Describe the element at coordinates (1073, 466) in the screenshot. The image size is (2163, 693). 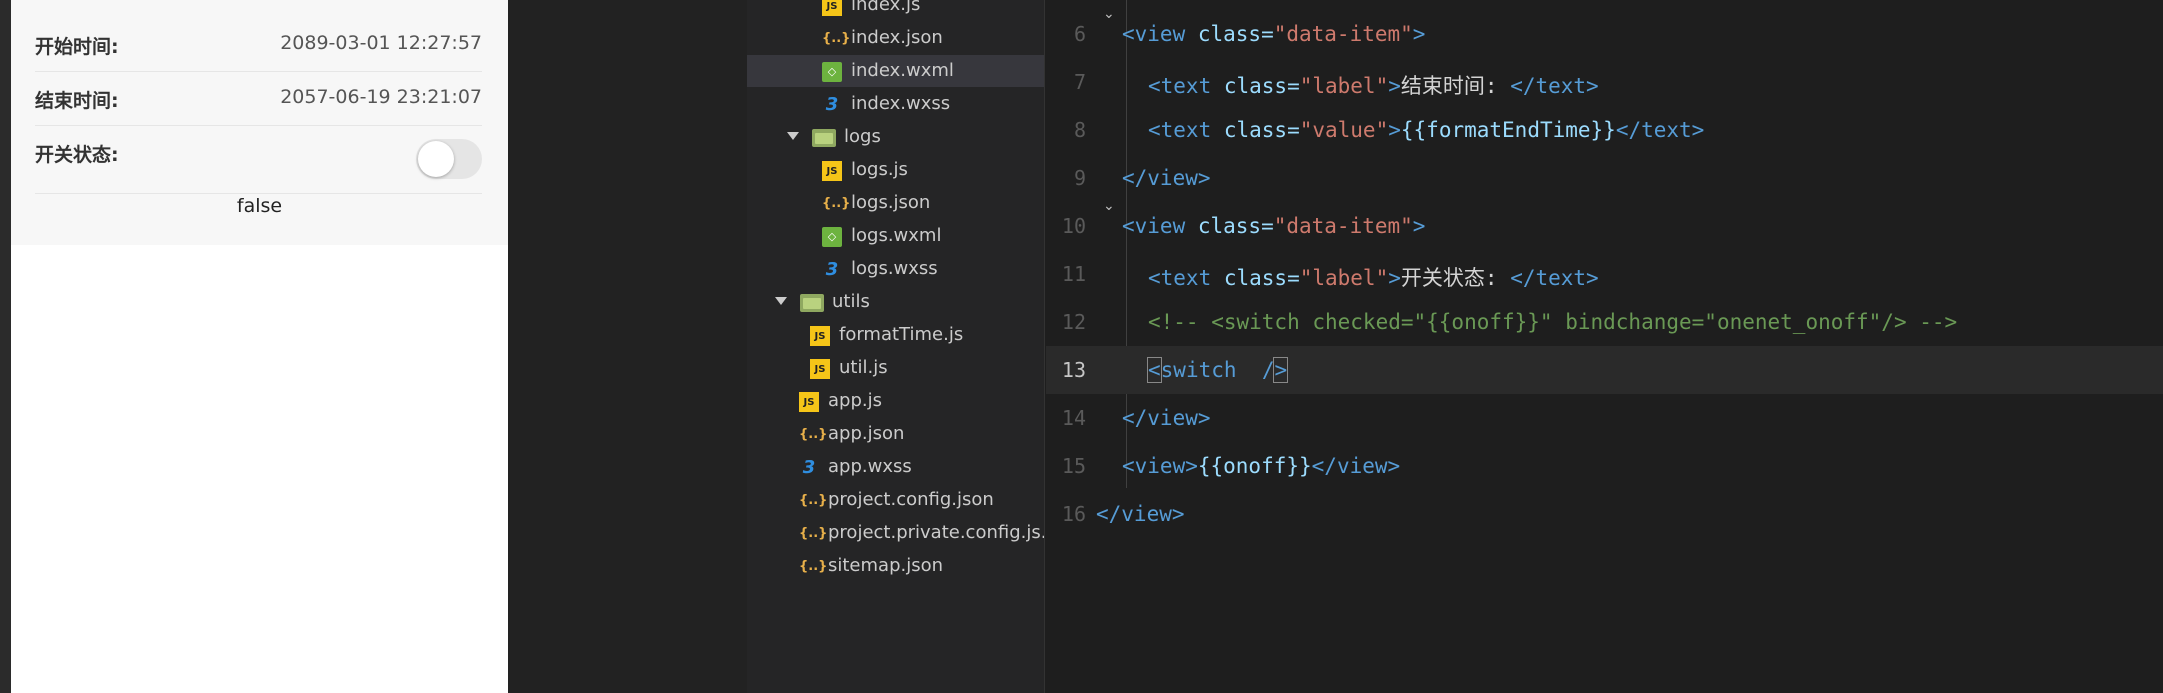
I see `line-number: 15` at that location.